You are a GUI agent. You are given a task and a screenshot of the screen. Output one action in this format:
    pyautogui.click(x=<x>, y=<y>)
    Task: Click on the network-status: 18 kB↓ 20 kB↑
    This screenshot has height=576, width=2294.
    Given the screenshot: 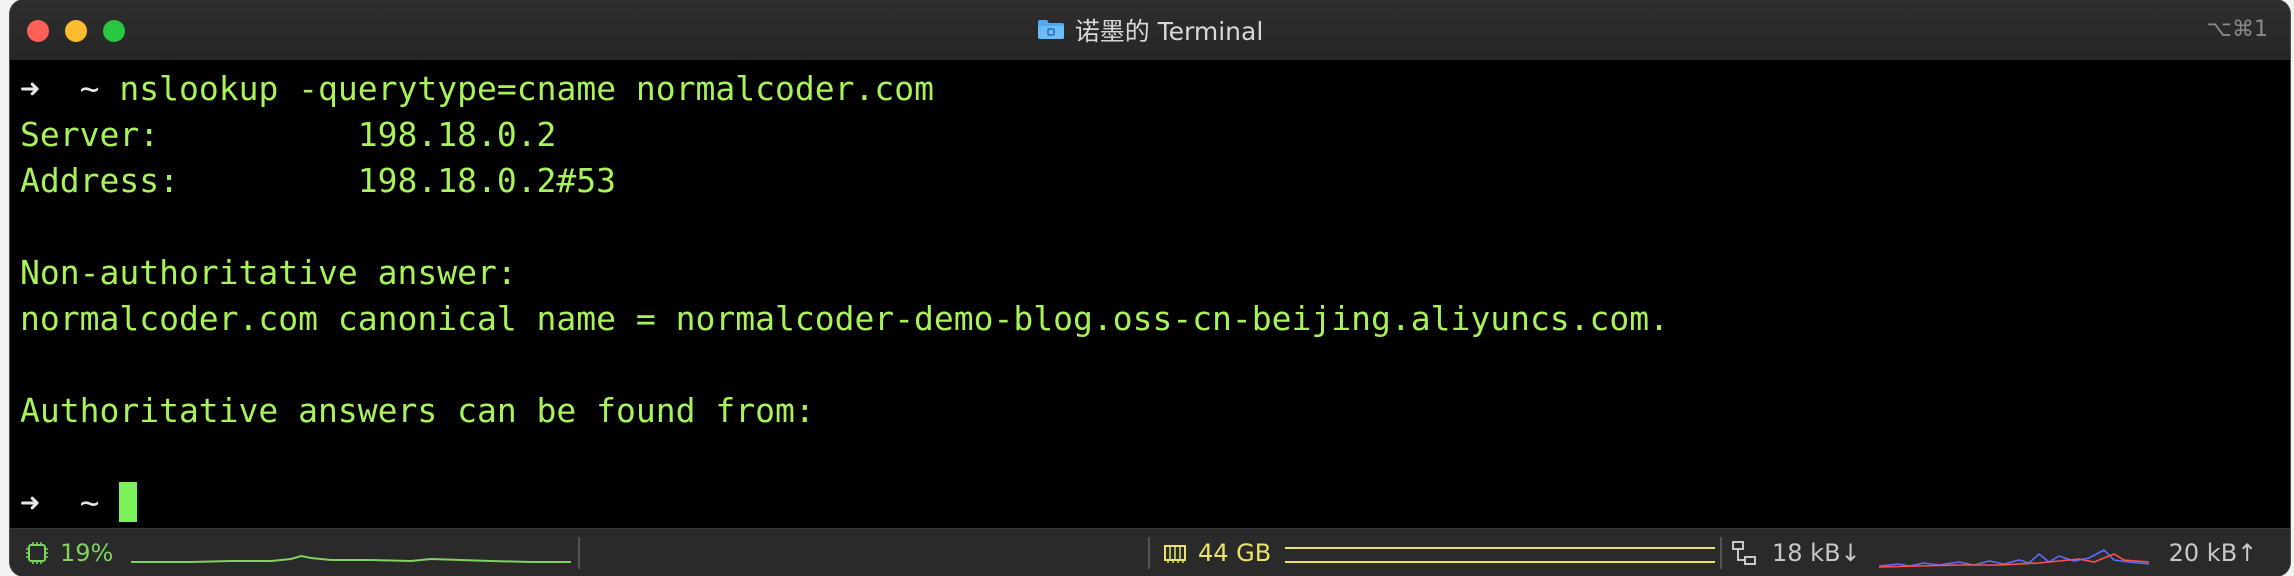 What is the action you would take?
    pyautogui.click(x=1993, y=552)
    